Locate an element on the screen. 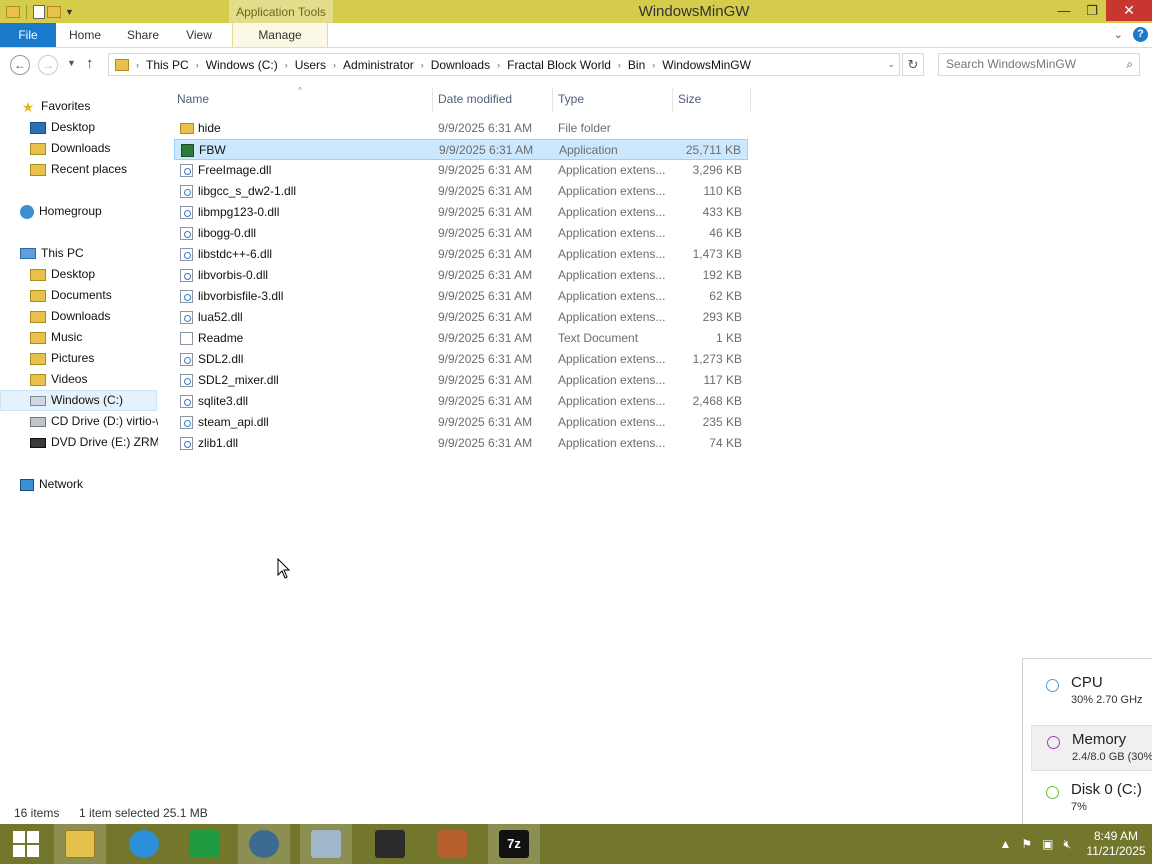  customize-toolbar-dropdown: ▼ is located at coordinates (69, 12).